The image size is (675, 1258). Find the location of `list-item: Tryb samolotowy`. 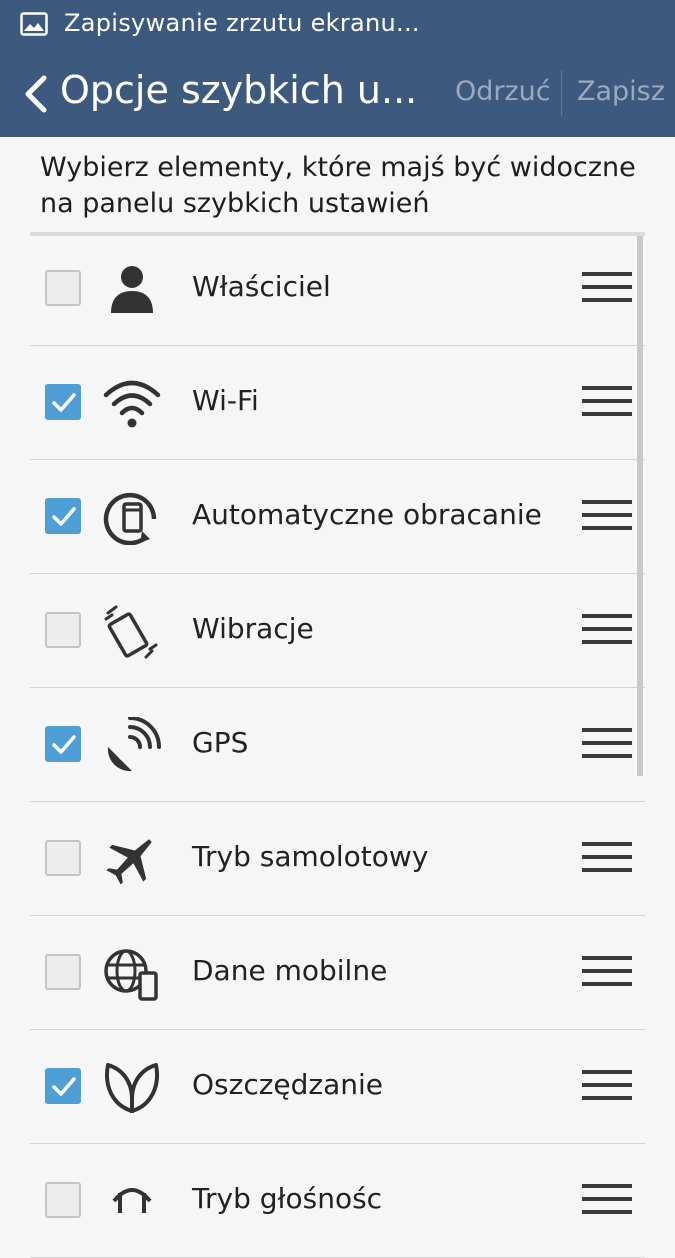

list-item: Tryb samolotowy is located at coordinates (337, 859).